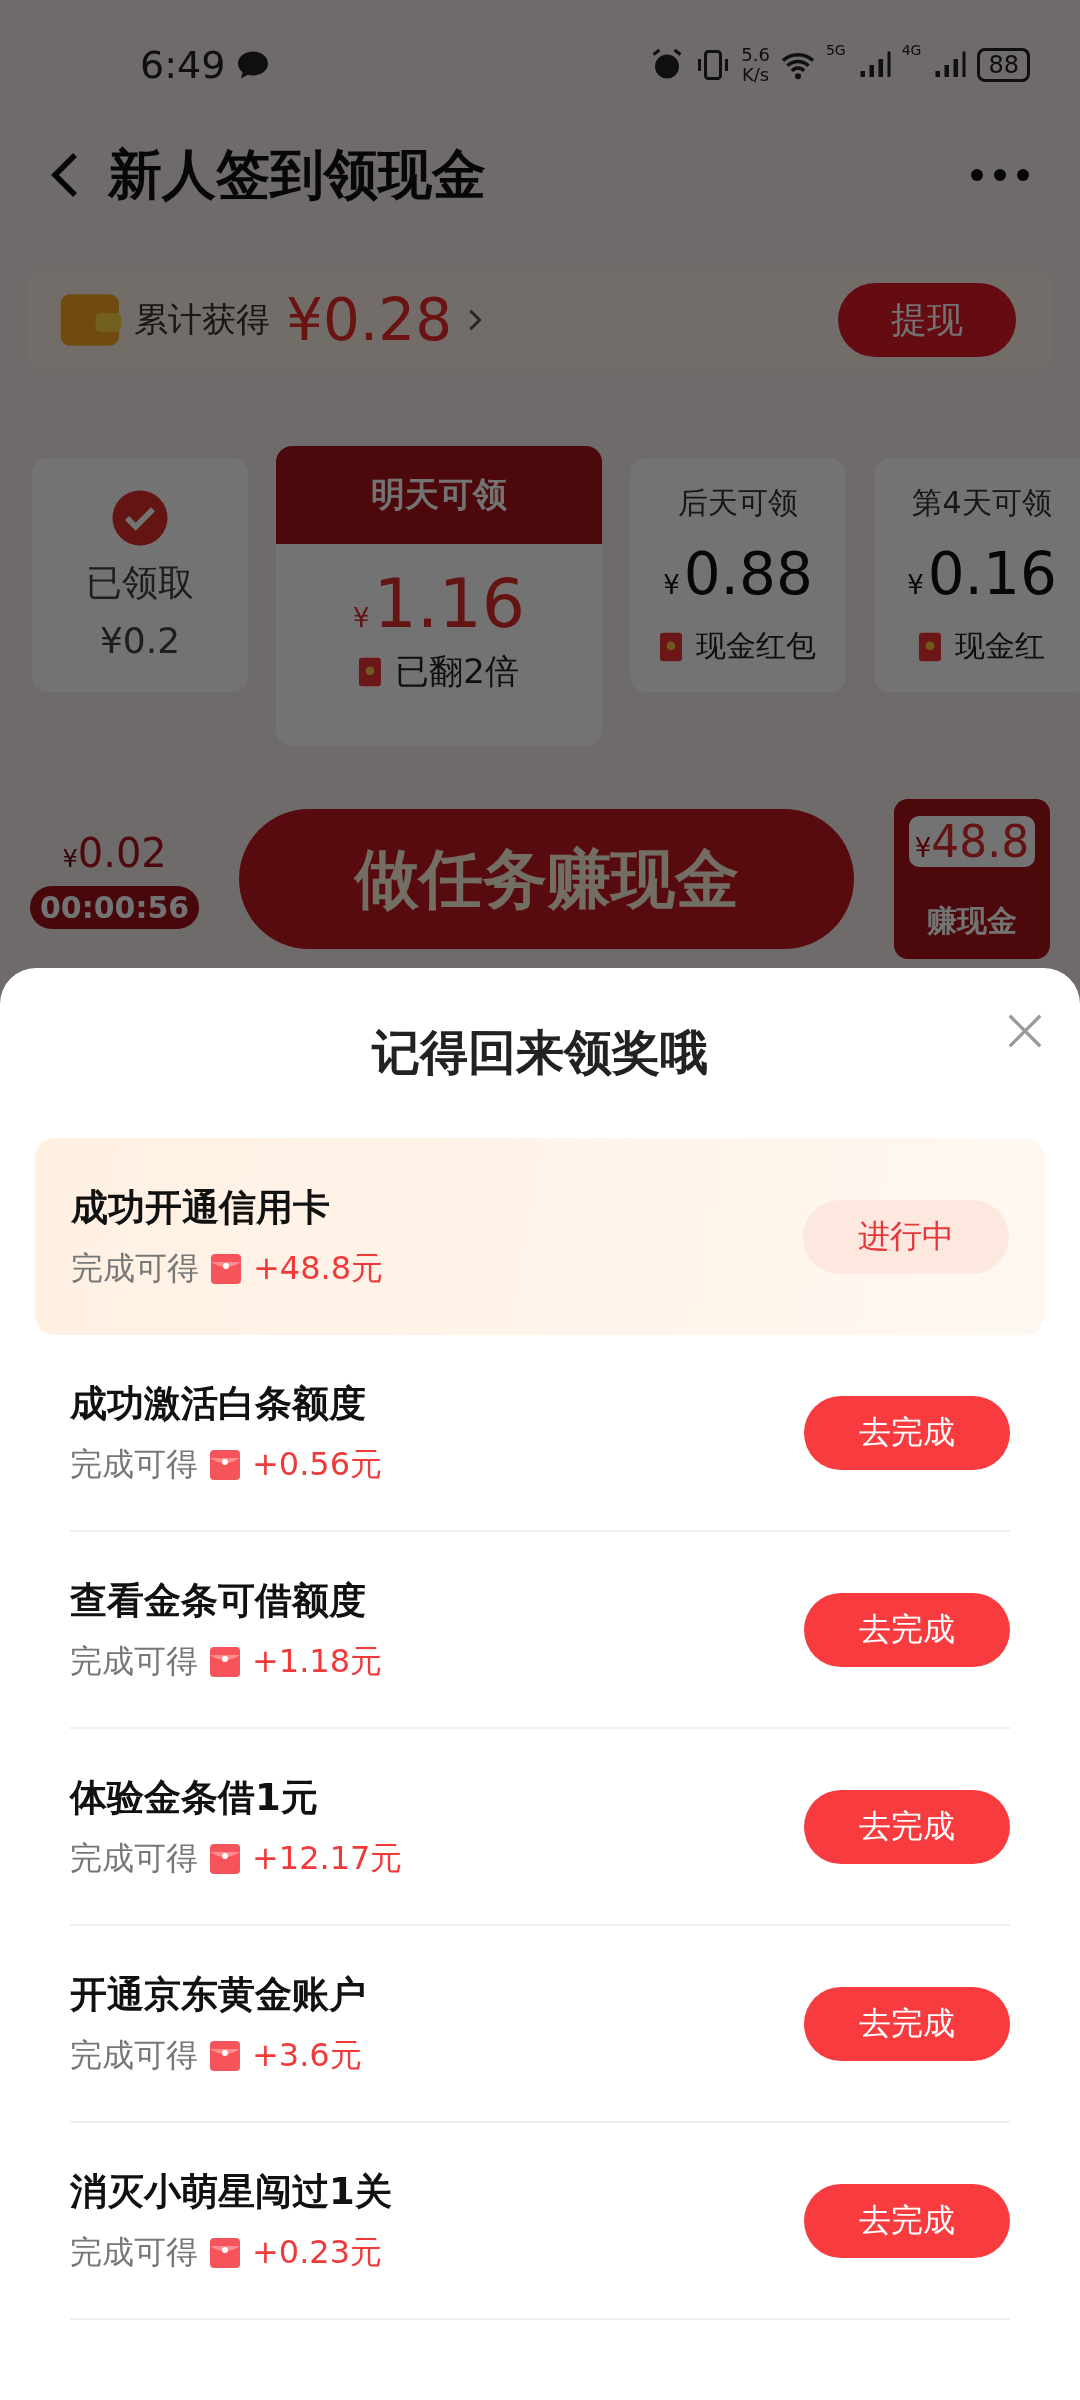  What do you see at coordinates (439, 603) in the screenshot?
I see `day-amount: ¥1.16` at bounding box center [439, 603].